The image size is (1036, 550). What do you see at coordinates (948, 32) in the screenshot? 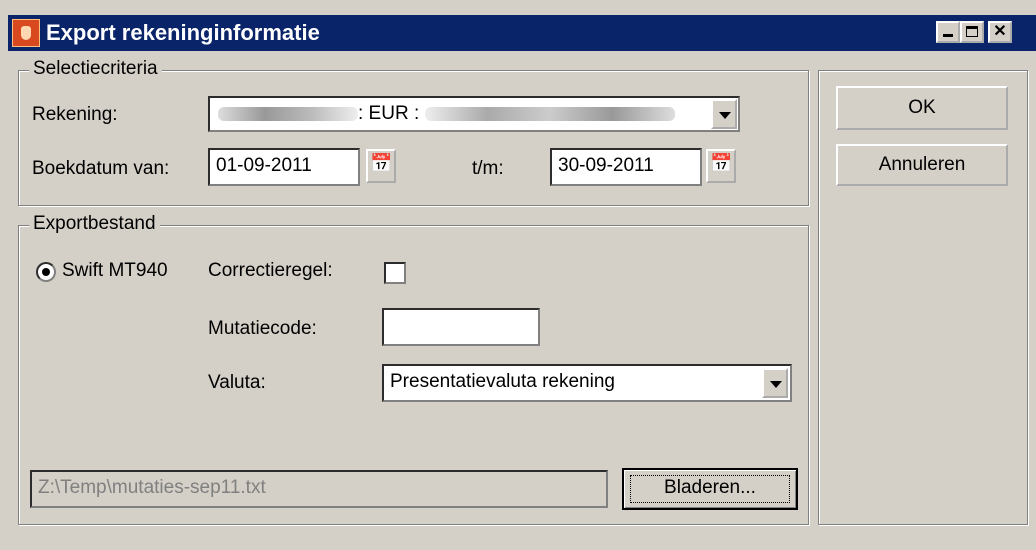
I see `minimize-button` at bounding box center [948, 32].